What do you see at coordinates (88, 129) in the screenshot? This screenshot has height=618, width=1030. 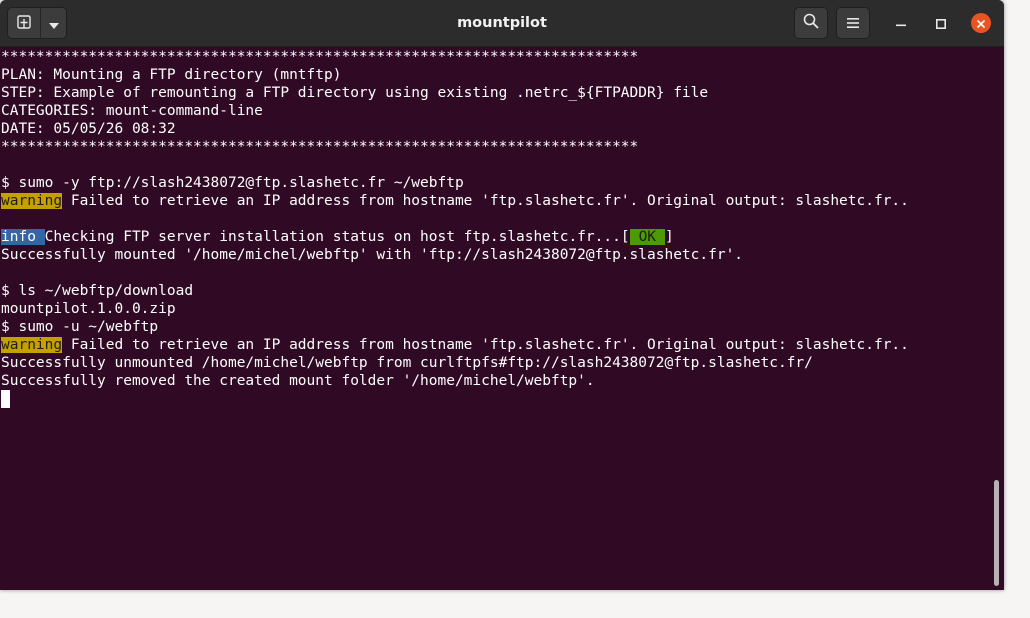 I see `terminal-line: DATE: 05/05/26 08:32` at bounding box center [88, 129].